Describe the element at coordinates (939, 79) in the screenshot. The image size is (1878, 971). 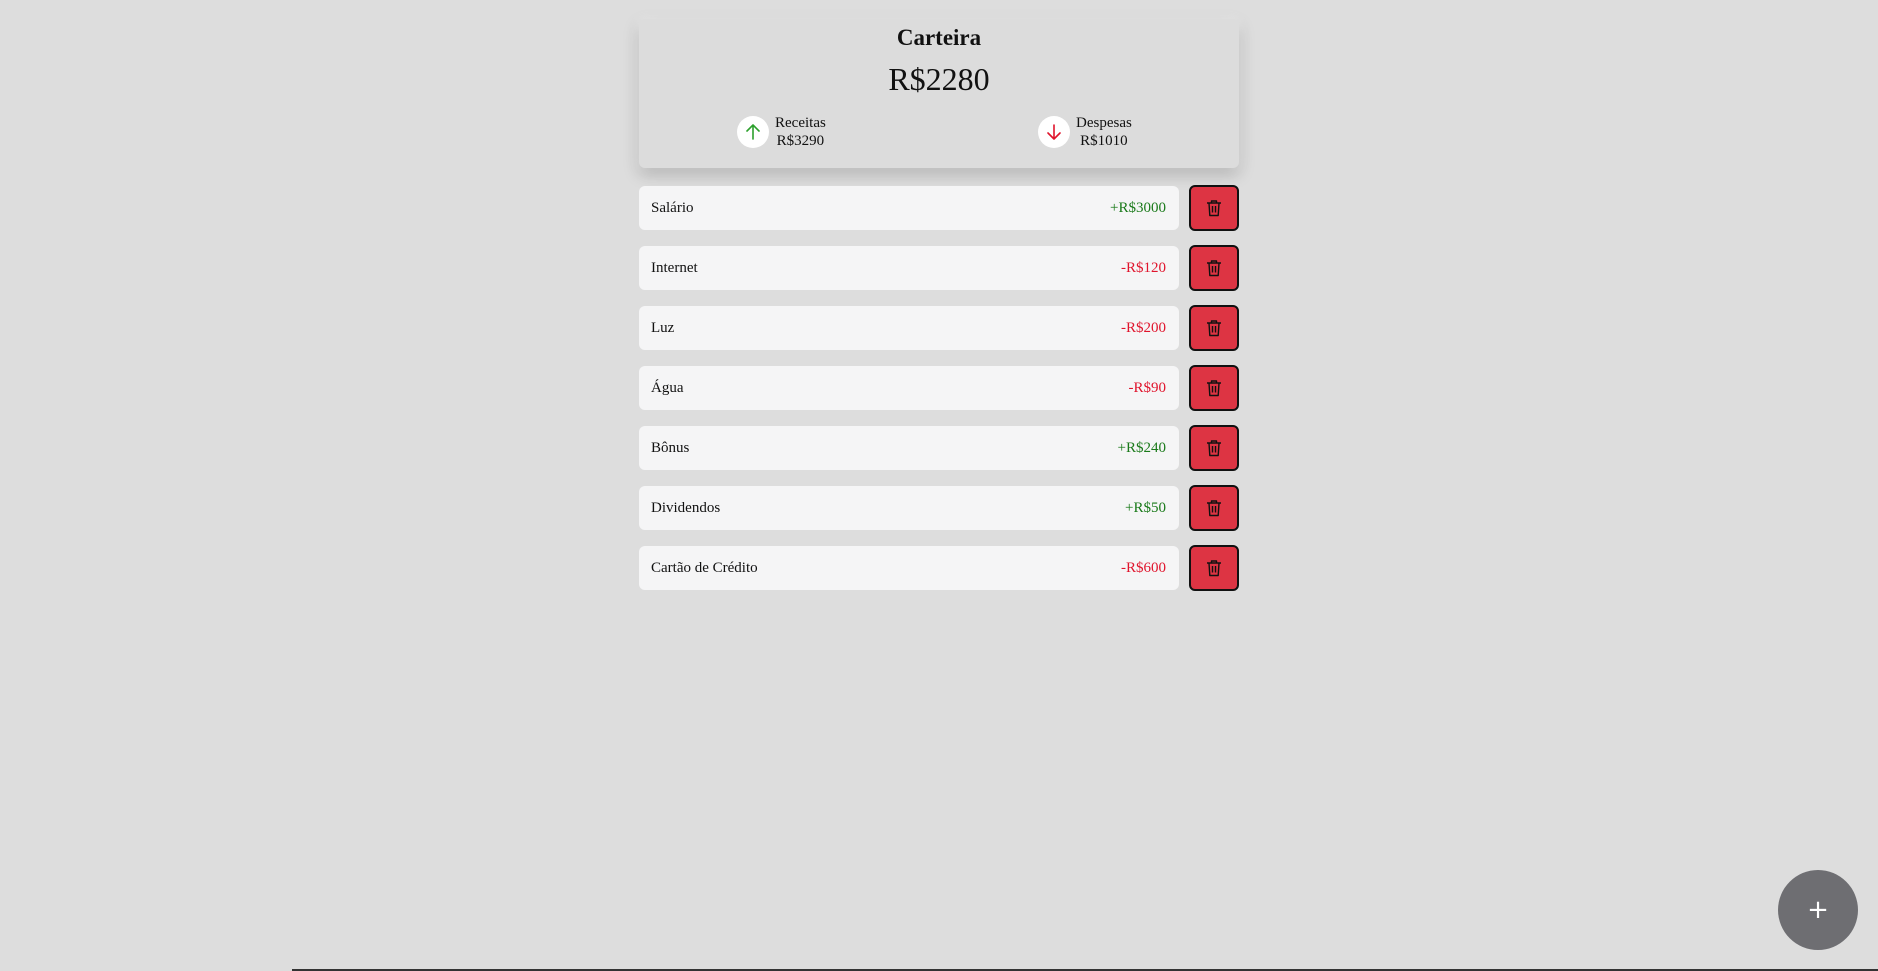
I see `wallet-balance: R$2280` at that location.